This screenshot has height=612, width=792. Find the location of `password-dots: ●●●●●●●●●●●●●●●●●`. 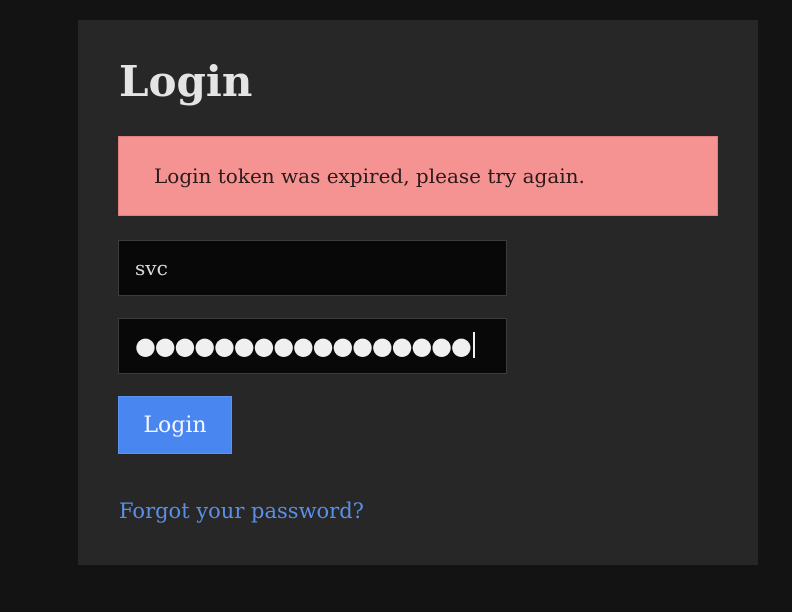

password-dots: ●●●●●●●●●●●●●●●●● is located at coordinates (303, 346).